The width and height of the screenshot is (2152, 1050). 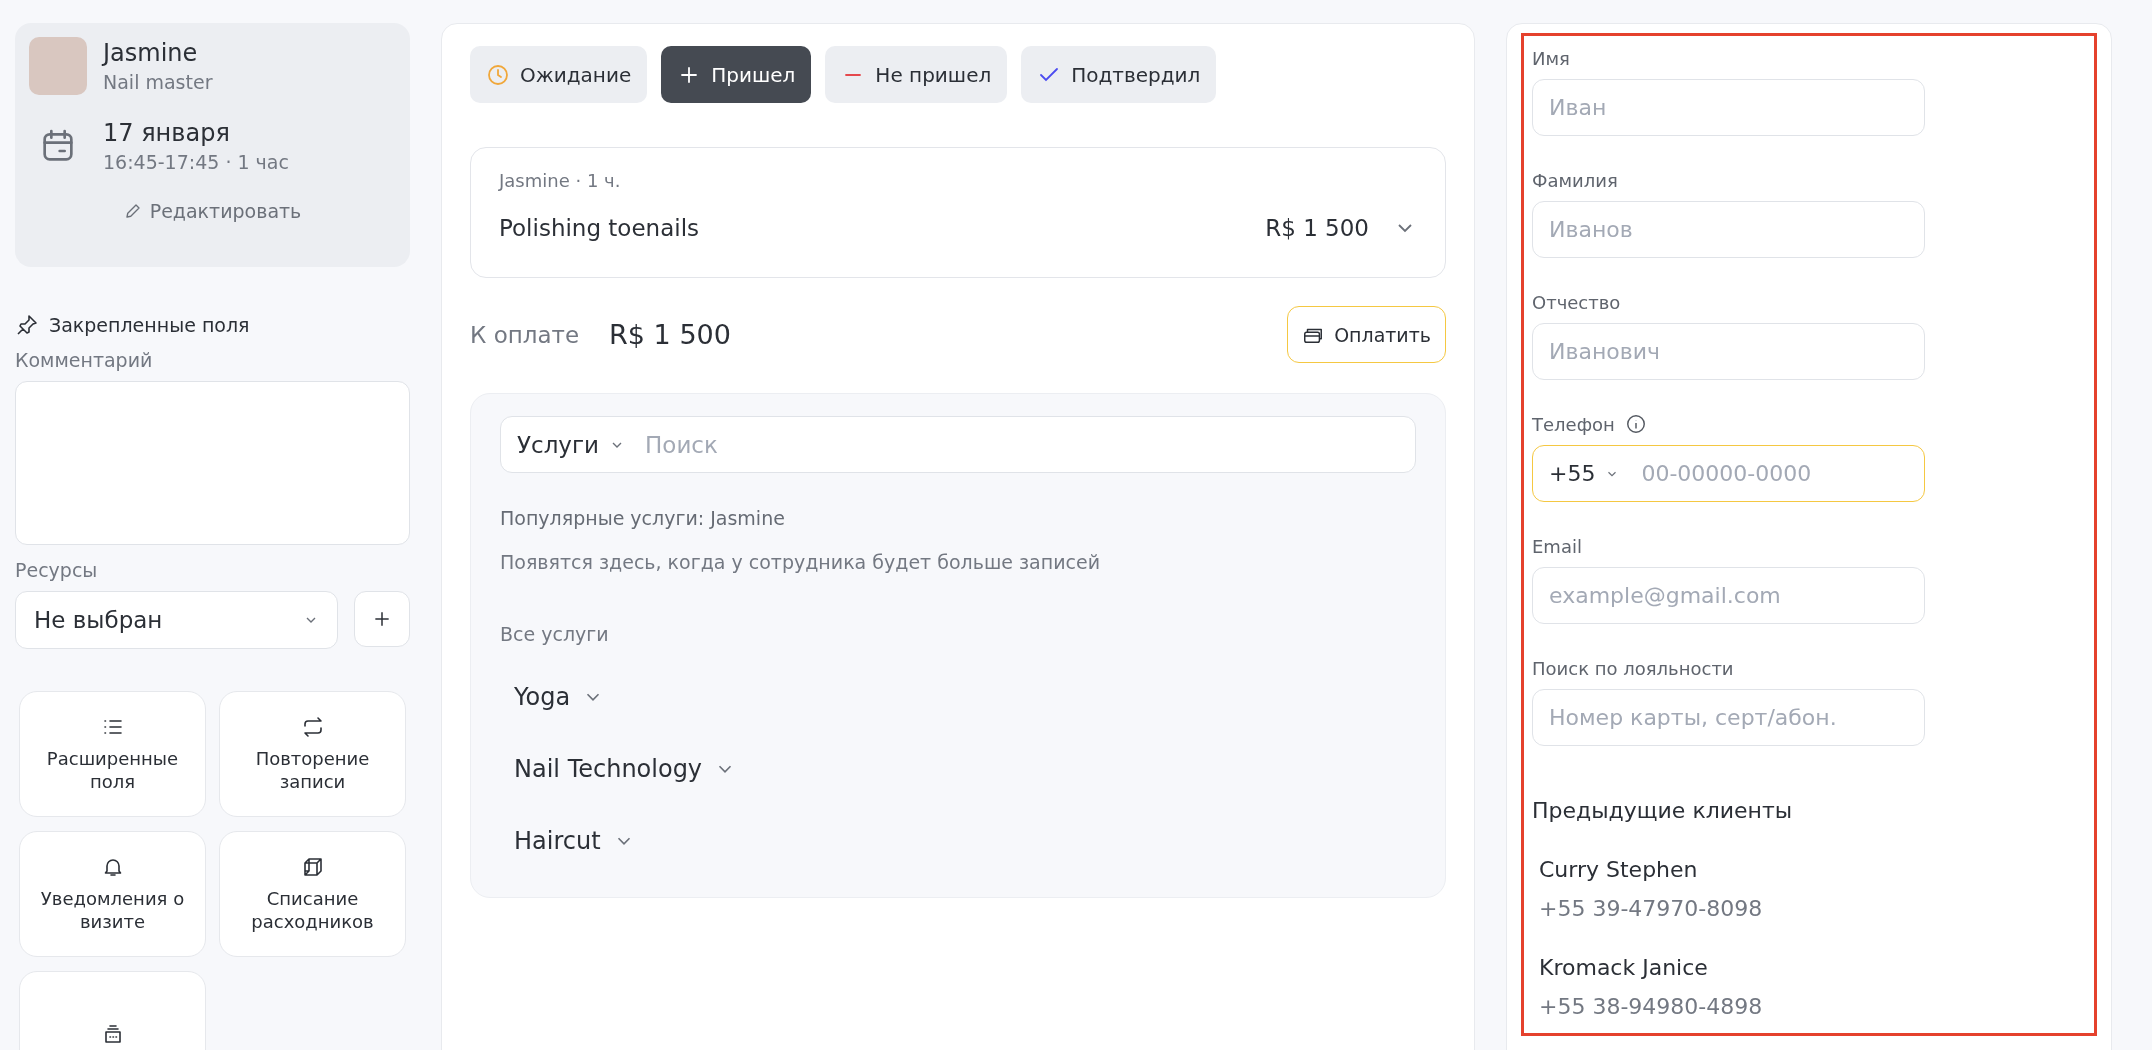 What do you see at coordinates (736, 74) in the screenshot?
I see `status-button: Пришел` at bounding box center [736, 74].